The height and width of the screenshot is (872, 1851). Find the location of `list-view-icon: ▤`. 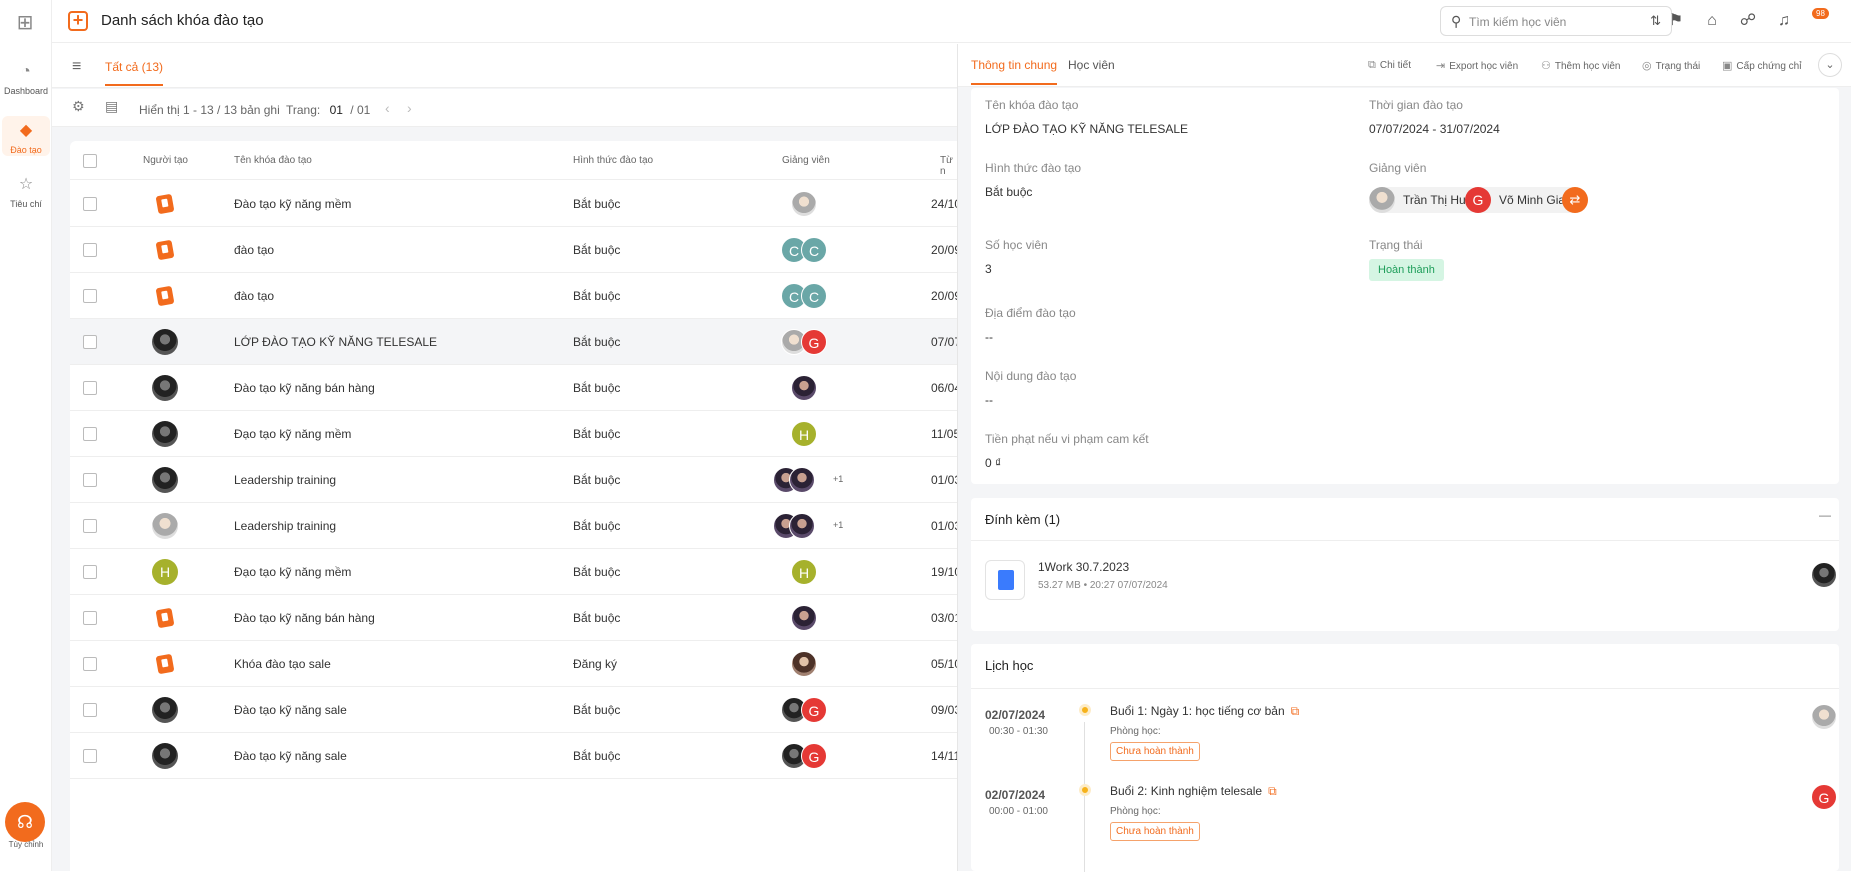

list-view-icon: ▤ is located at coordinates (111, 106).